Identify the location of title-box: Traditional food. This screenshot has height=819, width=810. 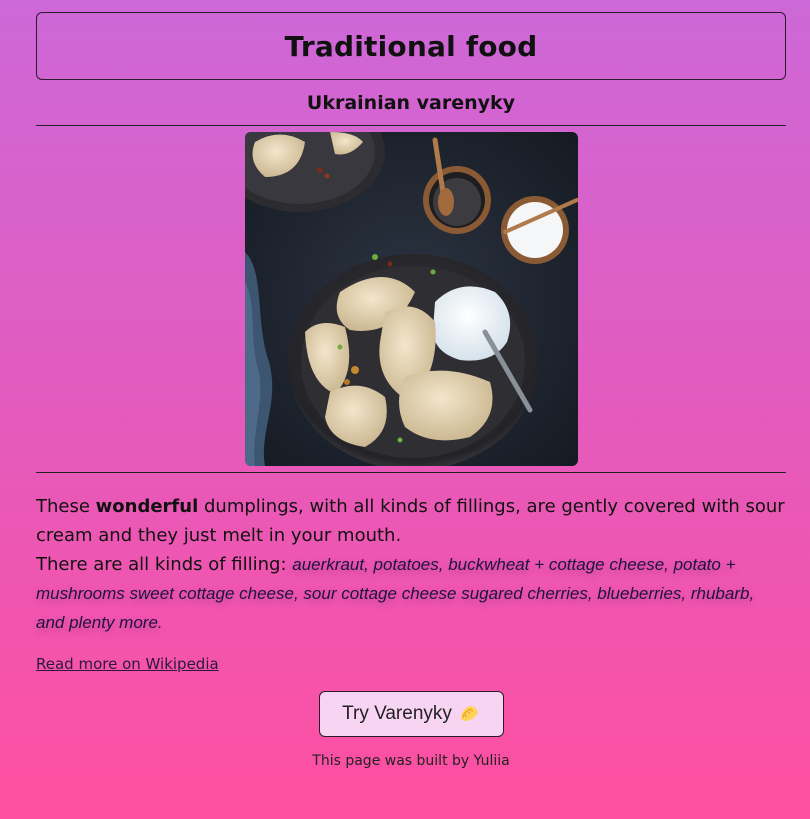
(411, 46).